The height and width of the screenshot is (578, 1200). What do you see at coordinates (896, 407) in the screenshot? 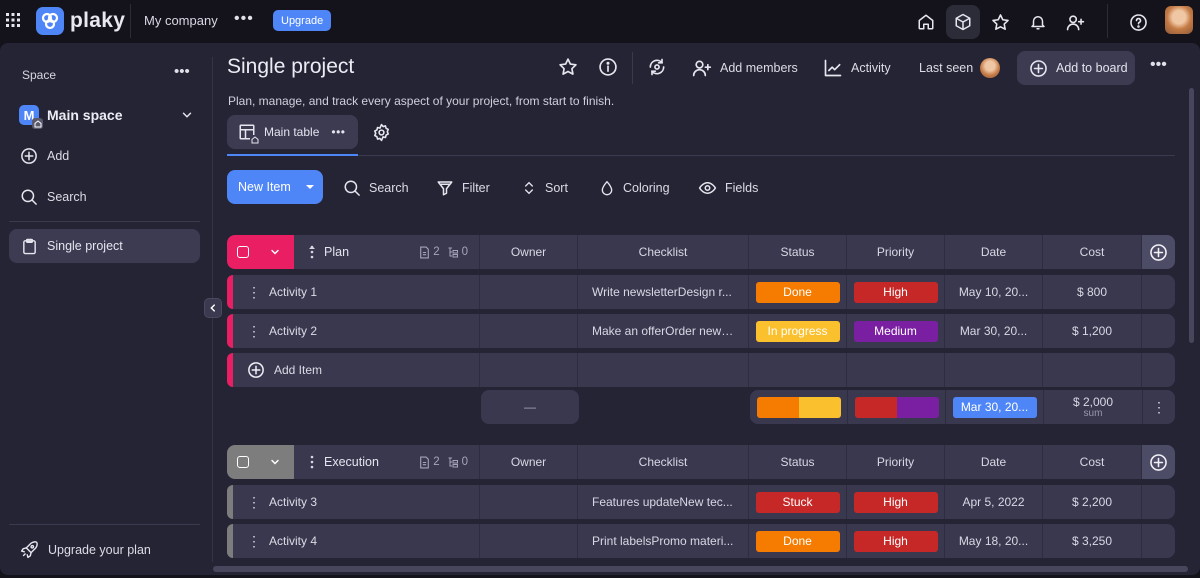
I see `priority-distribution-bar` at bounding box center [896, 407].